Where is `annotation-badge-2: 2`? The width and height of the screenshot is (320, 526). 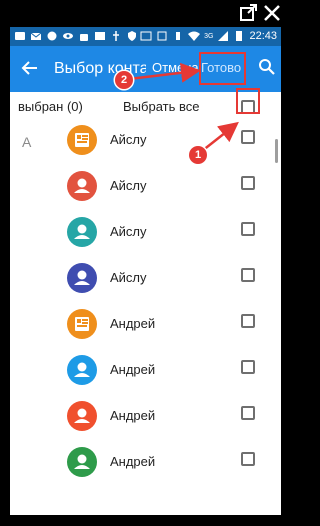 annotation-badge-2: 2 is located at coordinates (124, 80).